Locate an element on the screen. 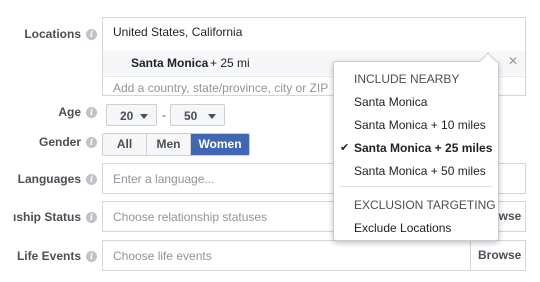  radius-option-0: Santa Monica is located at coordinates (390, 102).